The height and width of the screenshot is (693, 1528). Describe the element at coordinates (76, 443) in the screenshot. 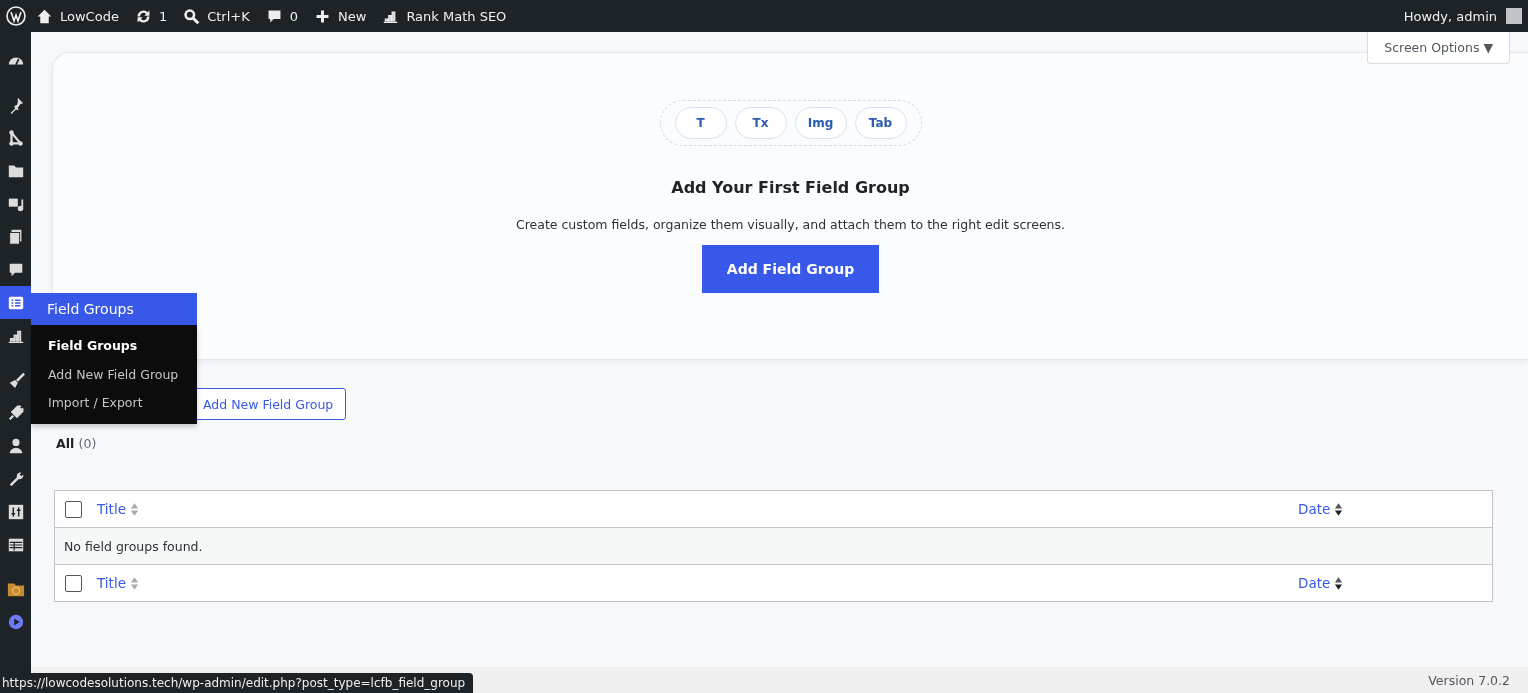

I see `filter-link: All (0)` at that location.